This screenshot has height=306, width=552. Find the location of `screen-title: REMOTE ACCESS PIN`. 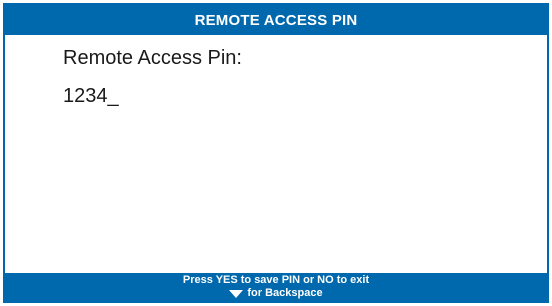

screen-title: REMOTE ACCESS PIN is located at coordinates (276, 20).